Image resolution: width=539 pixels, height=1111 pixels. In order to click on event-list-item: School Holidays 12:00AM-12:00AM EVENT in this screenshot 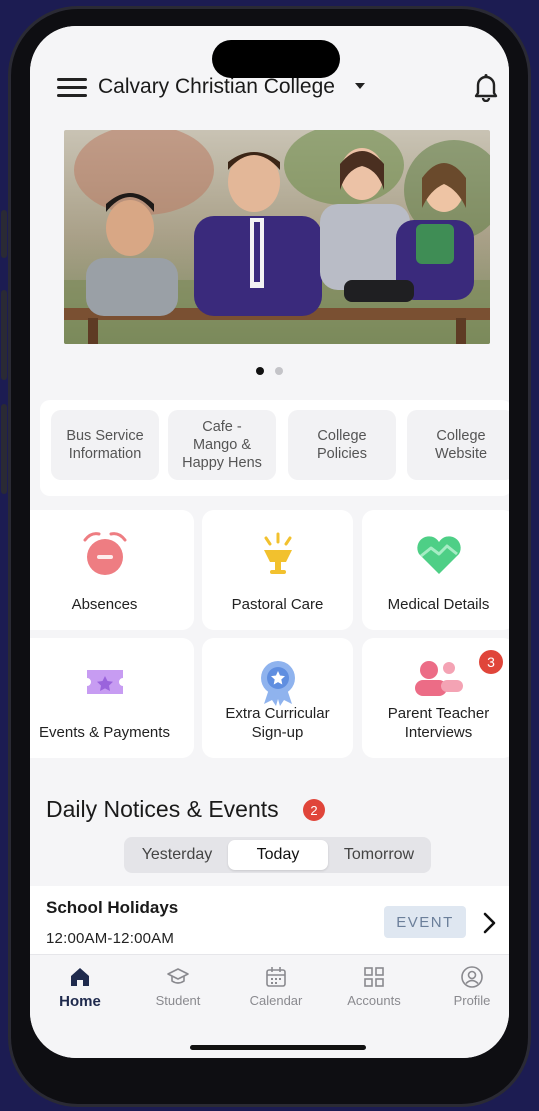, I will do `click(269, 921)`.